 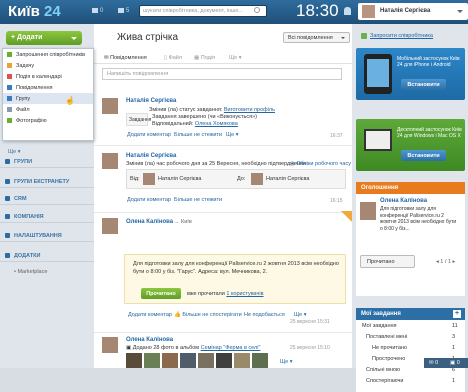 What do you see at coordinates (44, 38) in the screenshot?
I see `add-button: + Додати` at bounding box center [44, 38].